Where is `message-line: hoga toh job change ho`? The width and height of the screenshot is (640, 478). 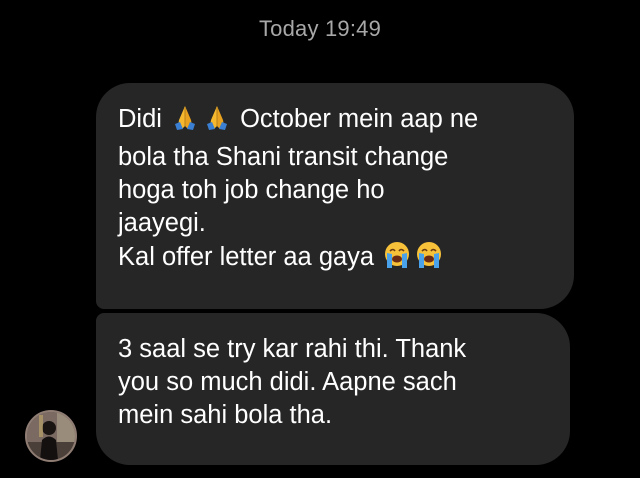
message-line: hoga toh job change ho is located at coordinates (334, 190).